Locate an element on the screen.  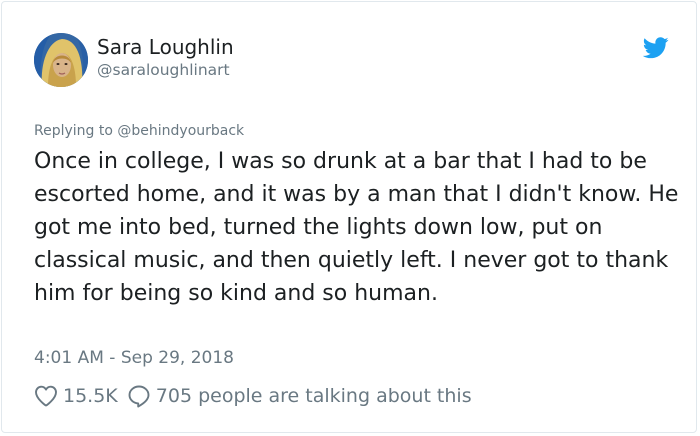
conversation-text: 705 people are talking about this is located at coordinates (313, 396).